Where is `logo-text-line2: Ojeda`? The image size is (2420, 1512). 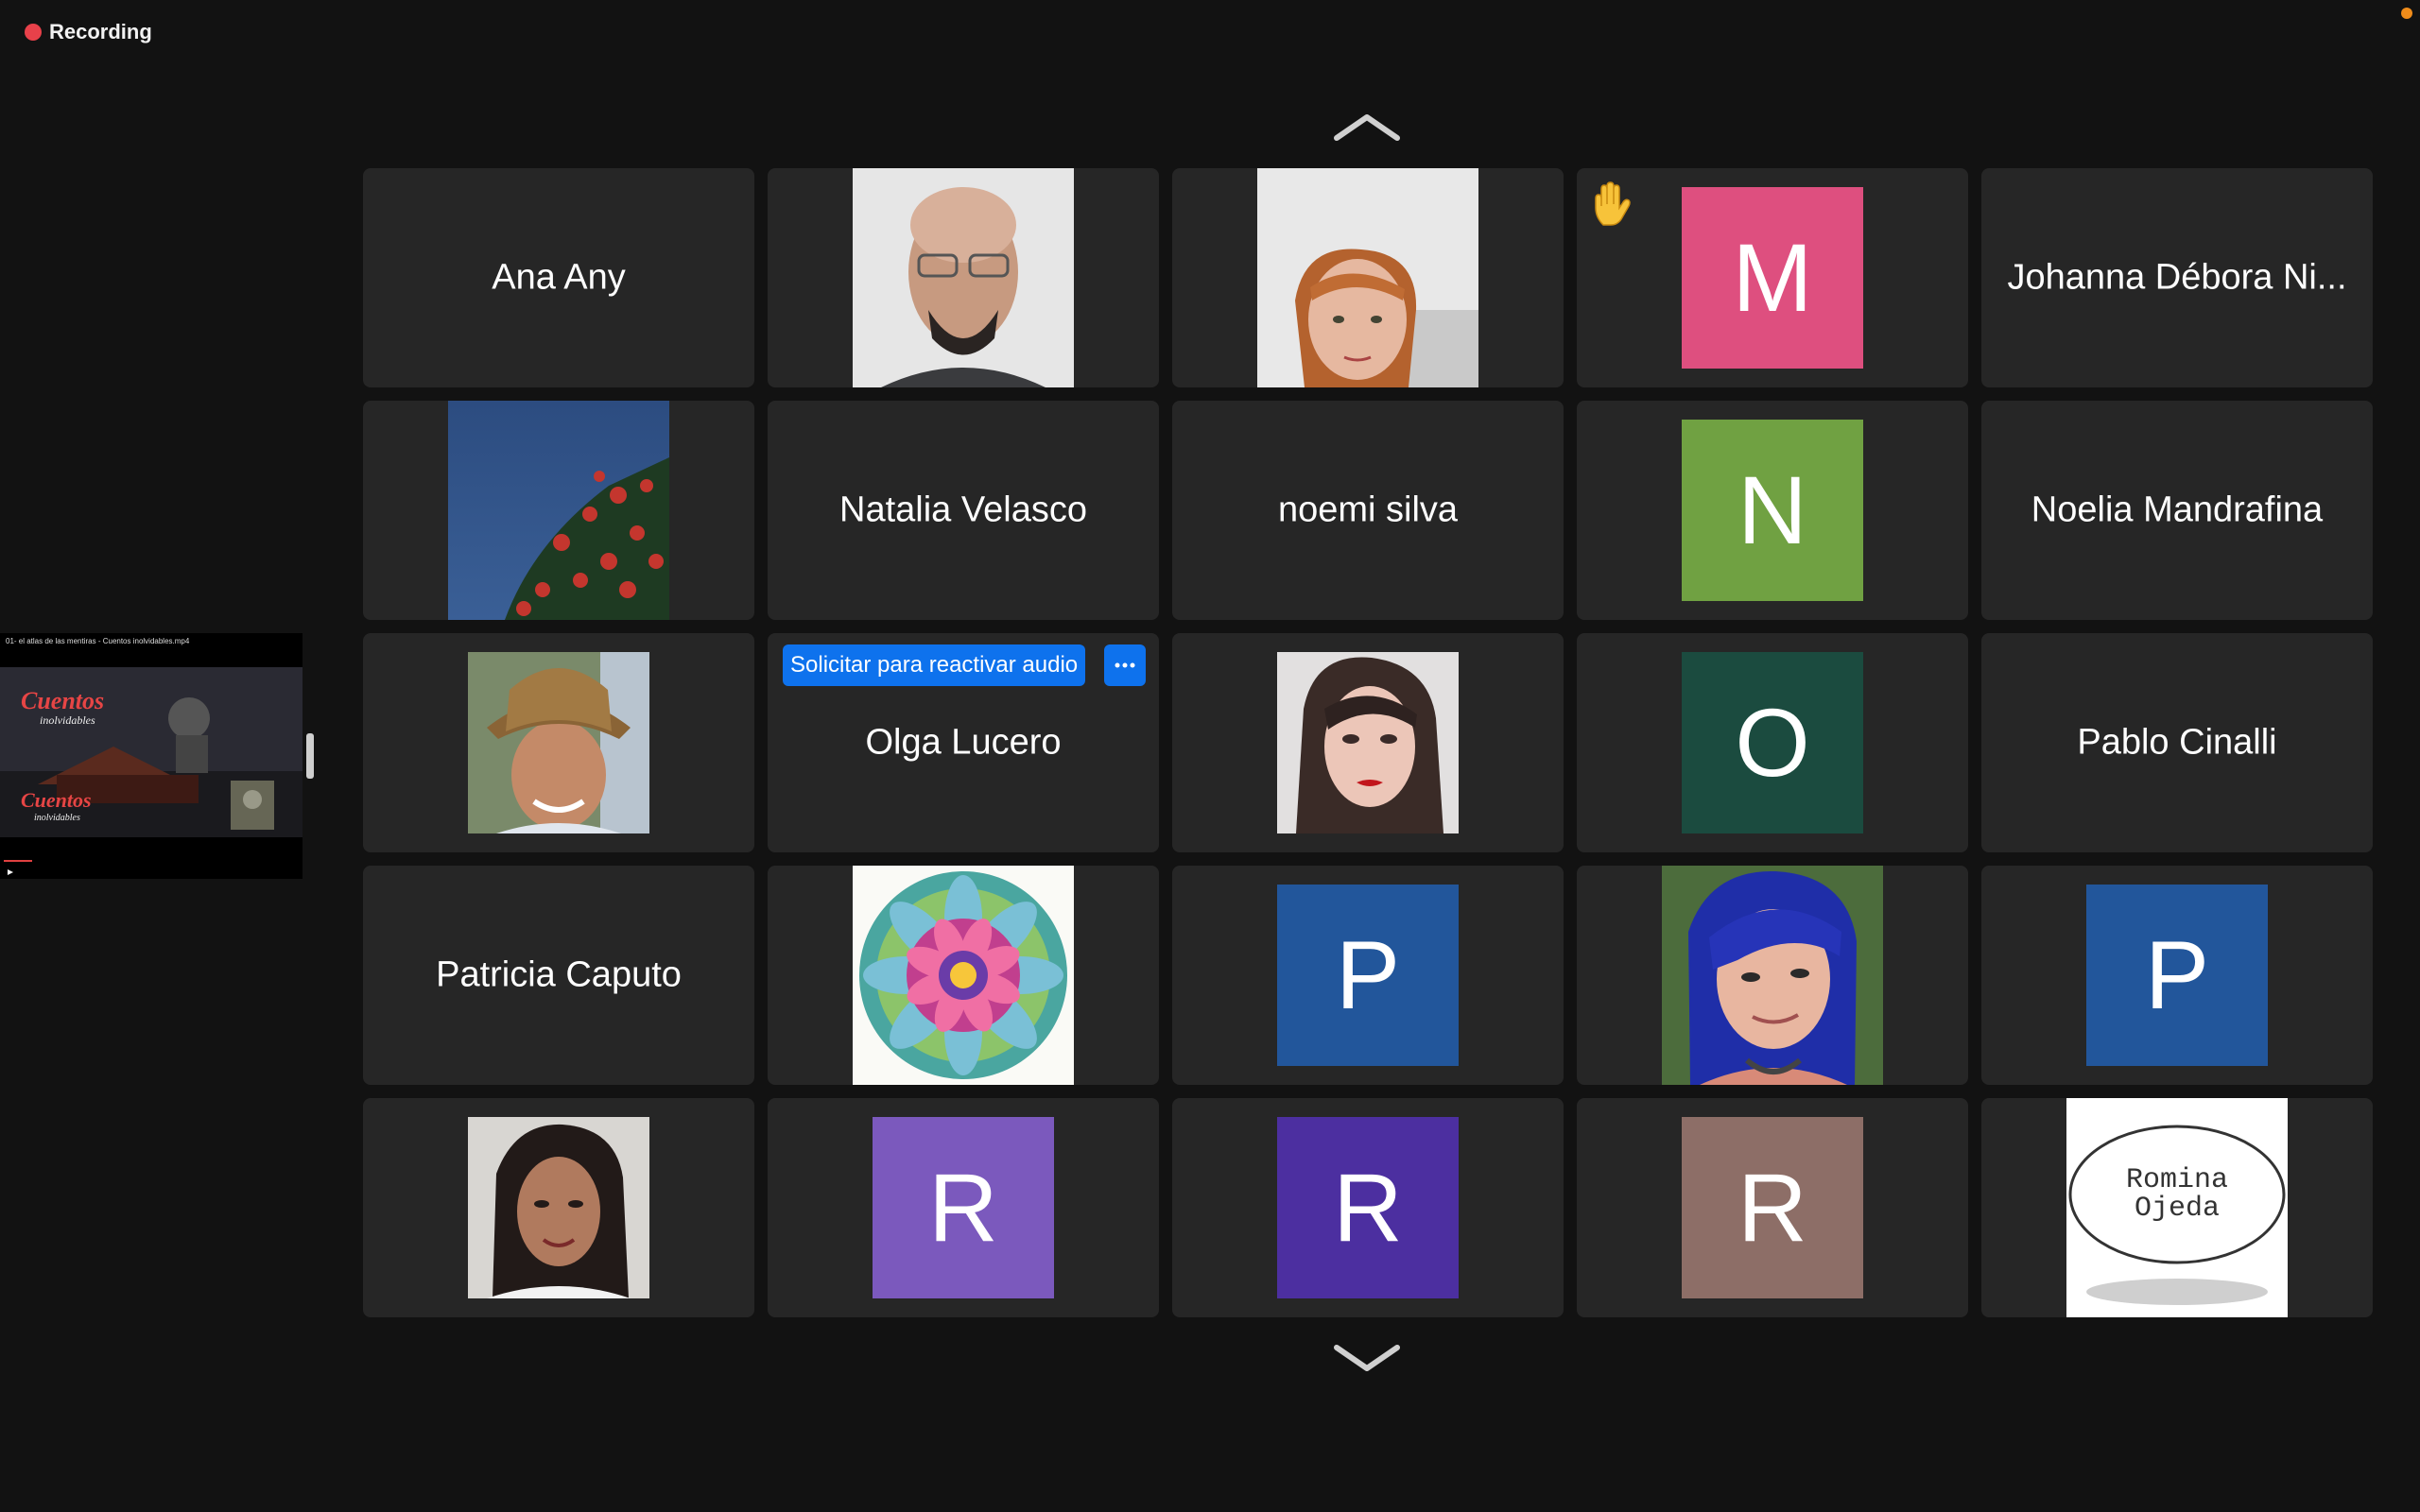 logo-text-line2: Ojeda is located at coordinates (2177, 1209).